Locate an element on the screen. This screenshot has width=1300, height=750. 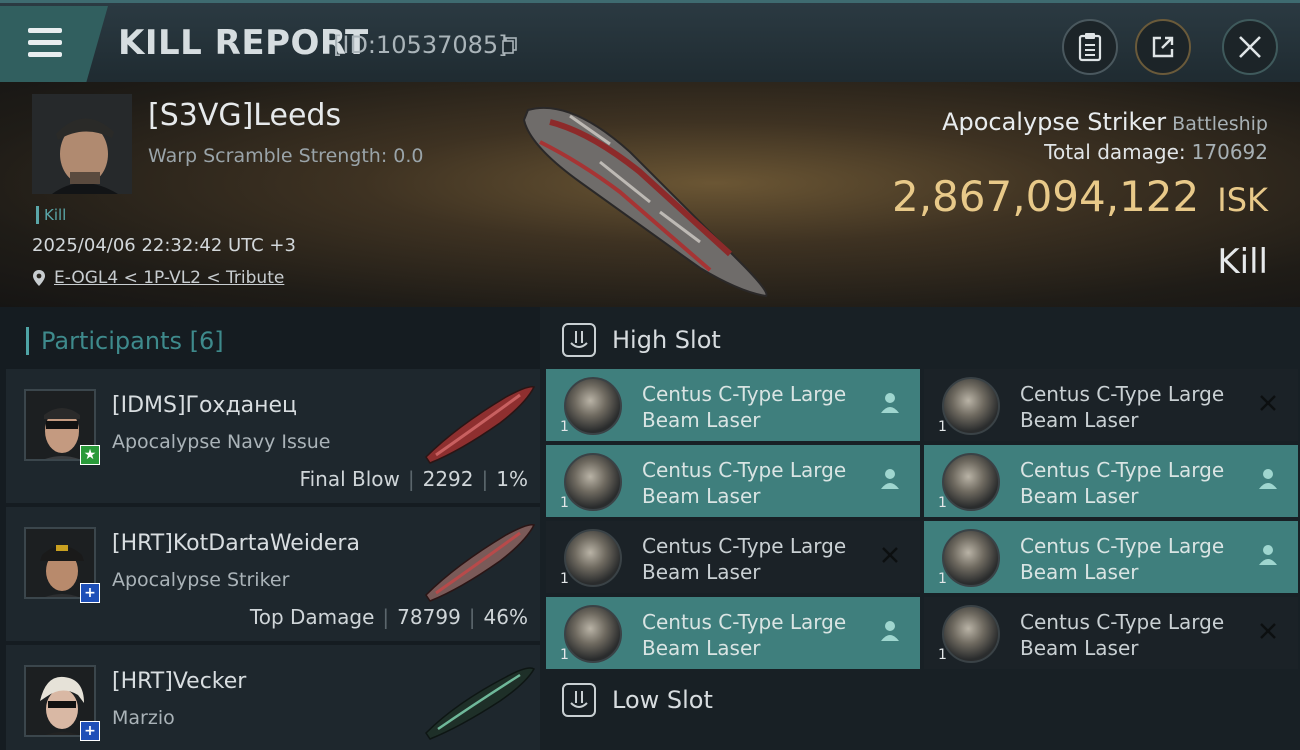
kill-tag: Kill is located at coordinates (51, 215).